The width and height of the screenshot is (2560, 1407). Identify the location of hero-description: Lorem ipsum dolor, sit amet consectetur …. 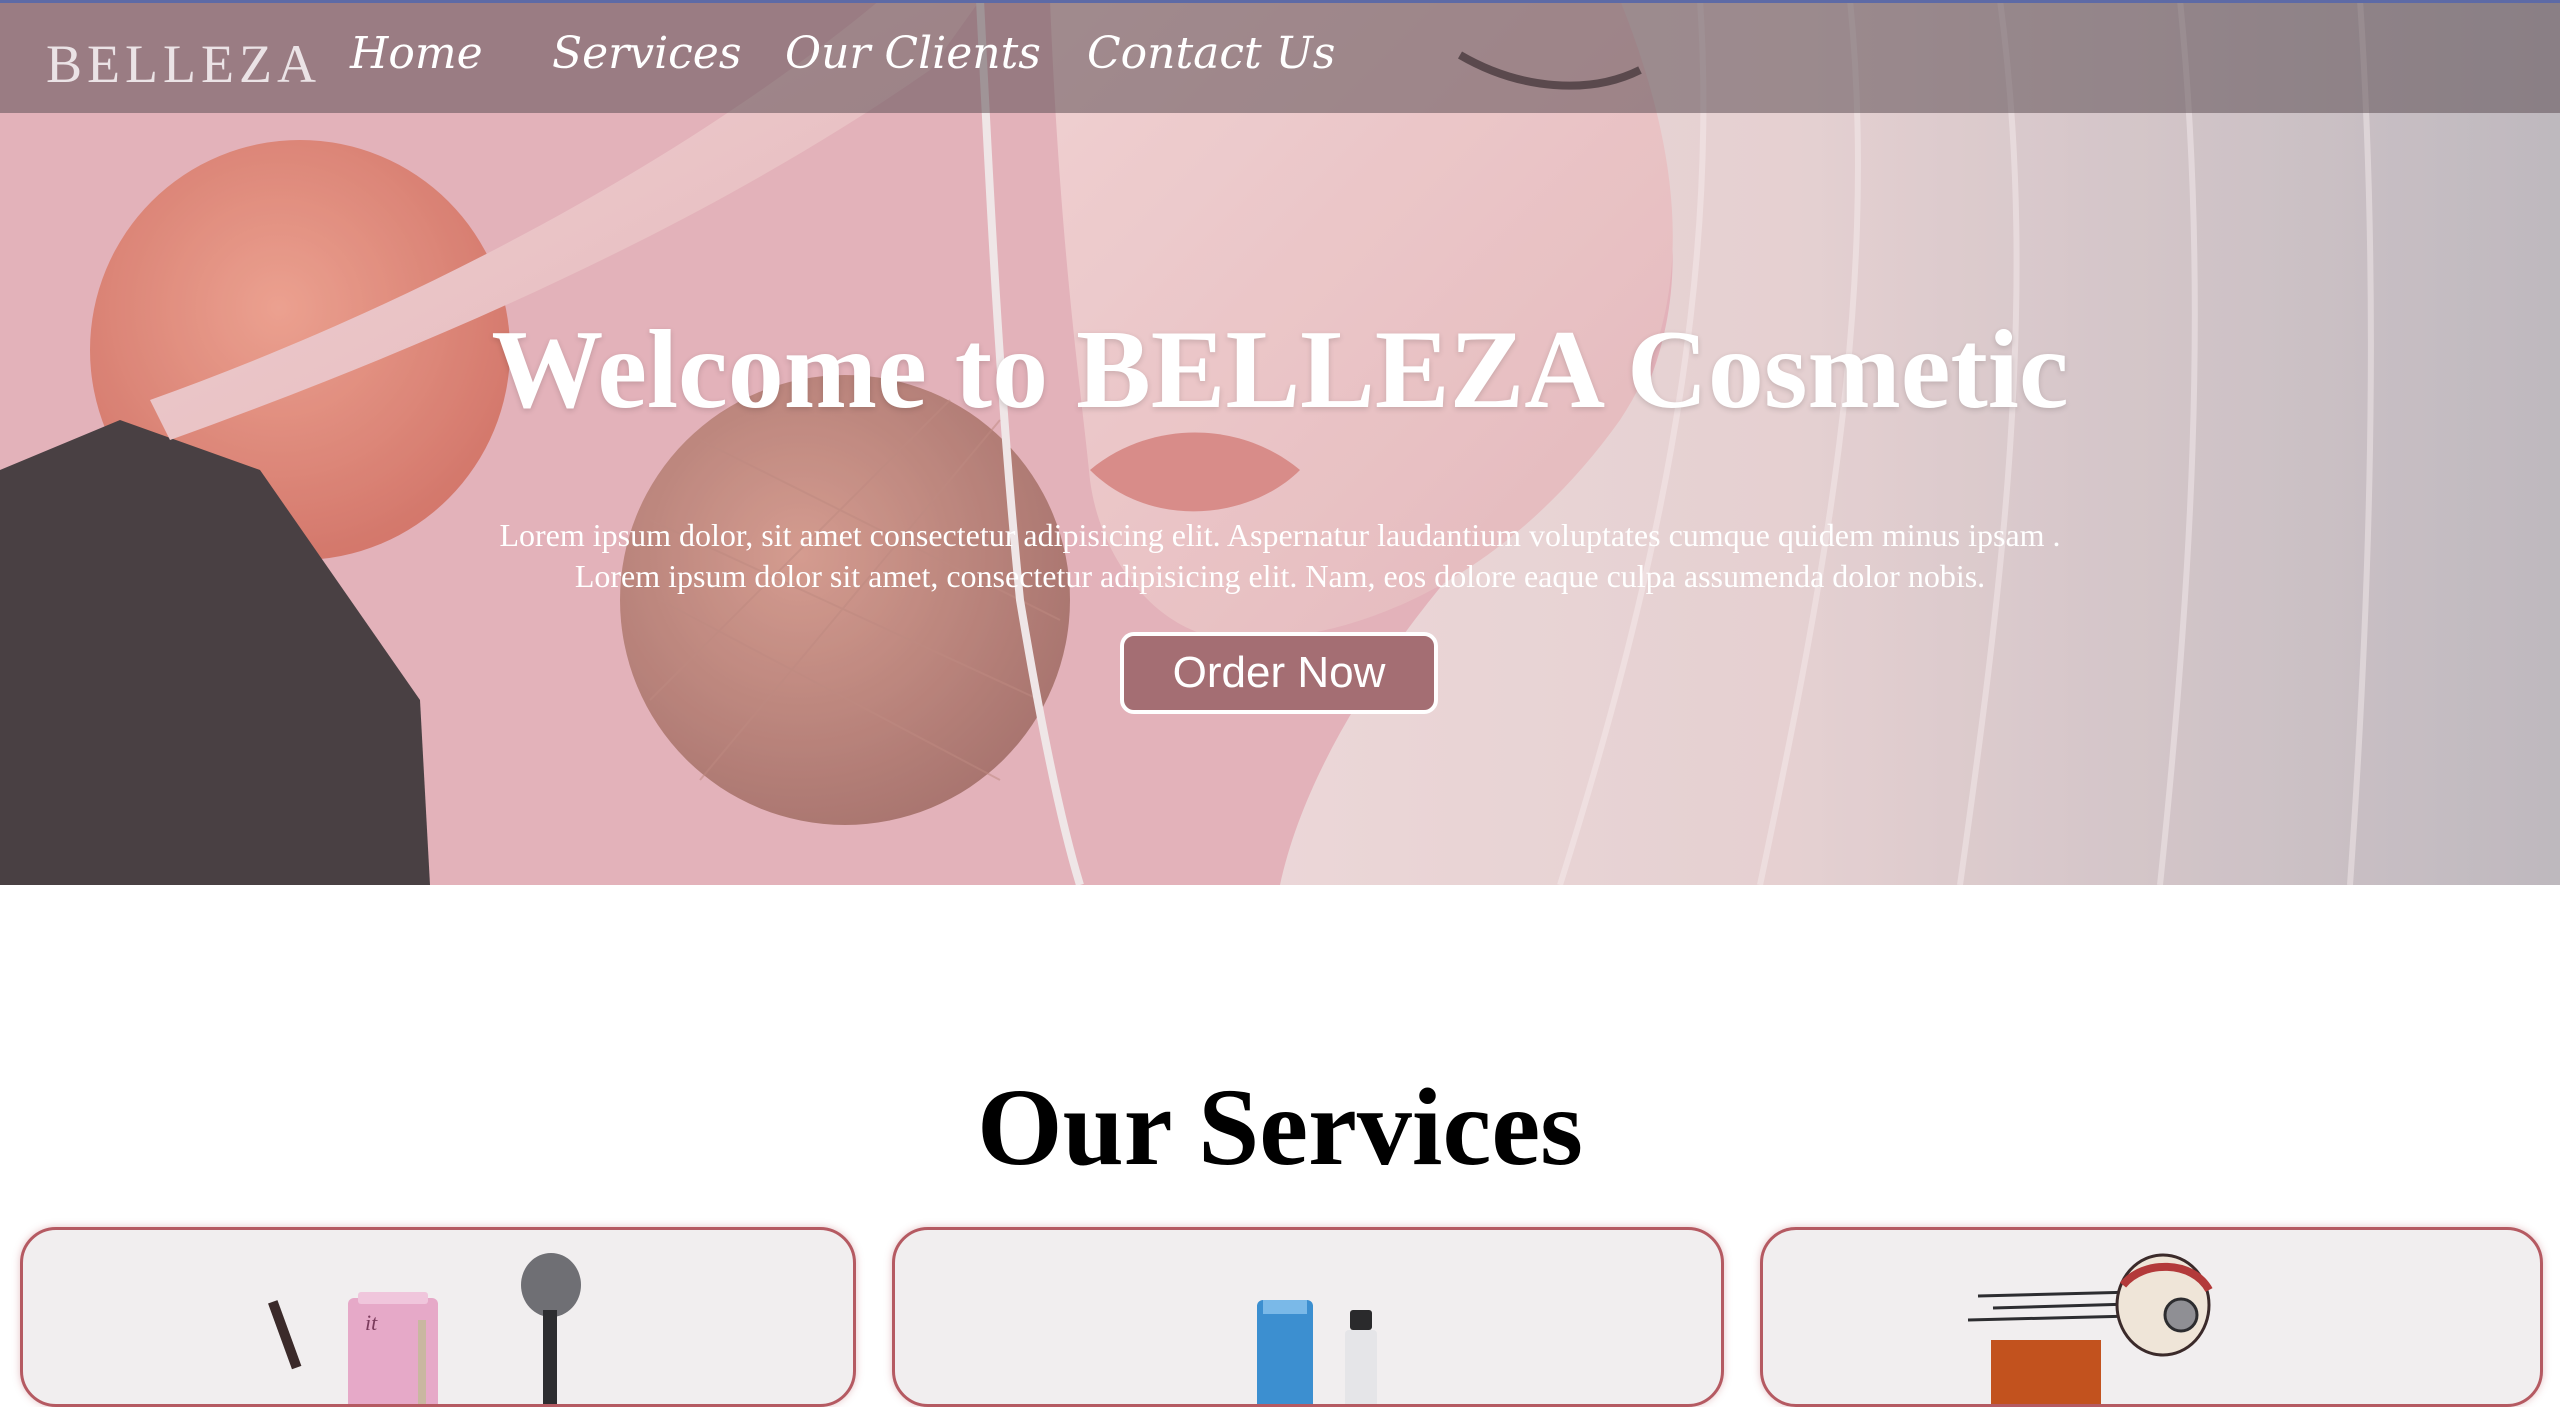
(1280, 556).